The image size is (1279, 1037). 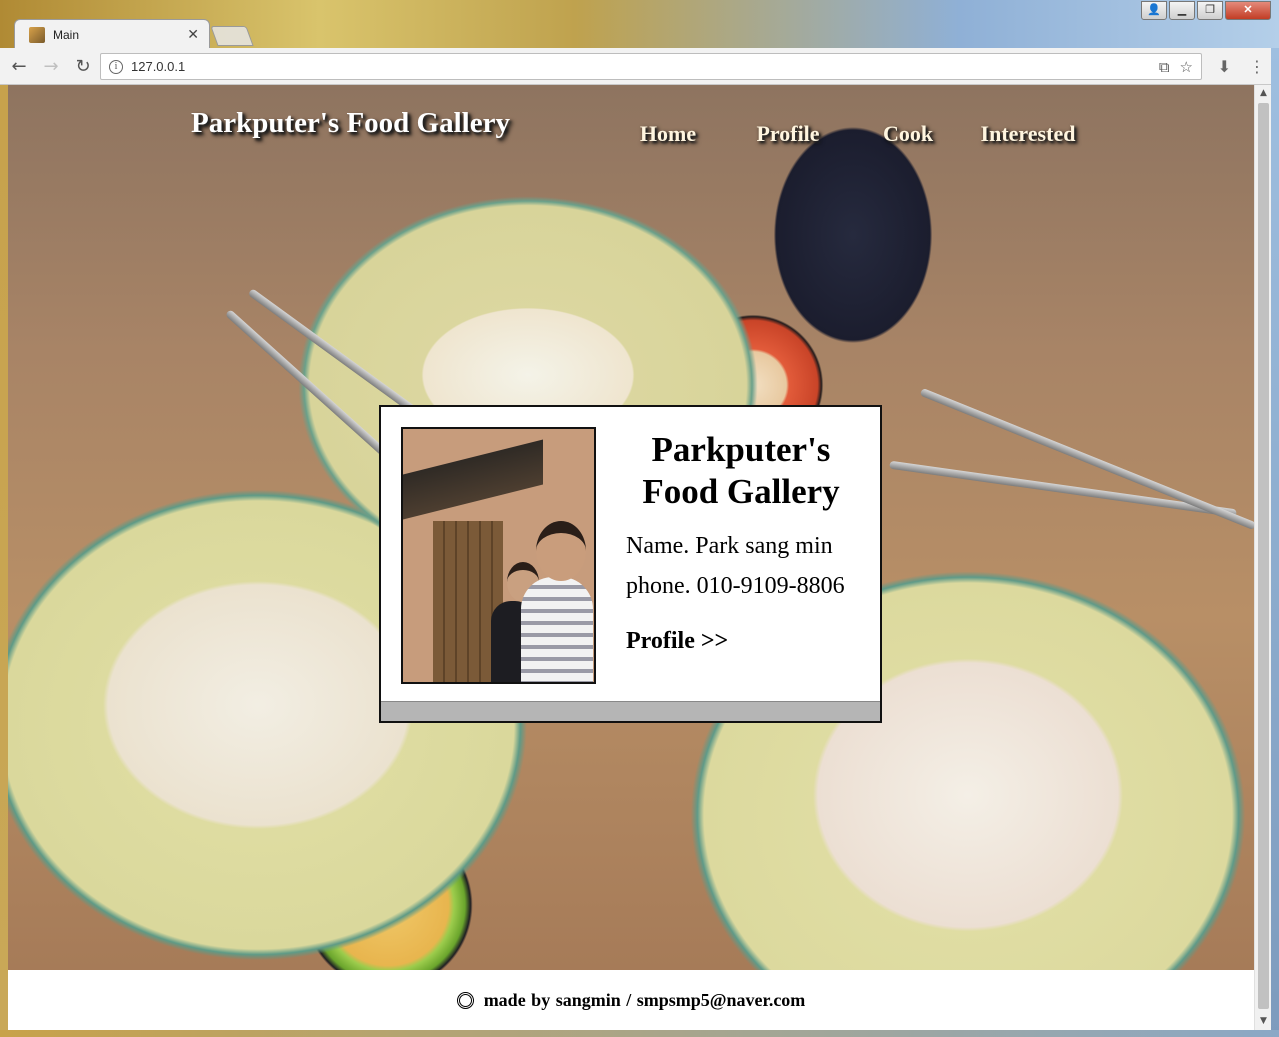 I want to click on download-icon: ⬇, so click(x=1224, y=66).